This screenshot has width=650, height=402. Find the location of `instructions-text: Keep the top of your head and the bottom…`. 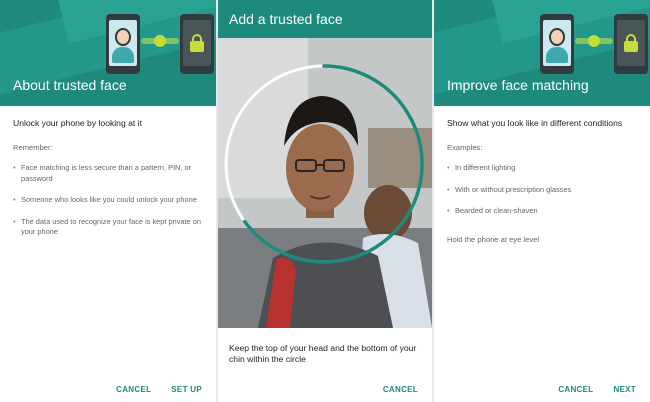

instructions-text: Keep the top of your head and the bottom… is located at coordinates (323, 353).